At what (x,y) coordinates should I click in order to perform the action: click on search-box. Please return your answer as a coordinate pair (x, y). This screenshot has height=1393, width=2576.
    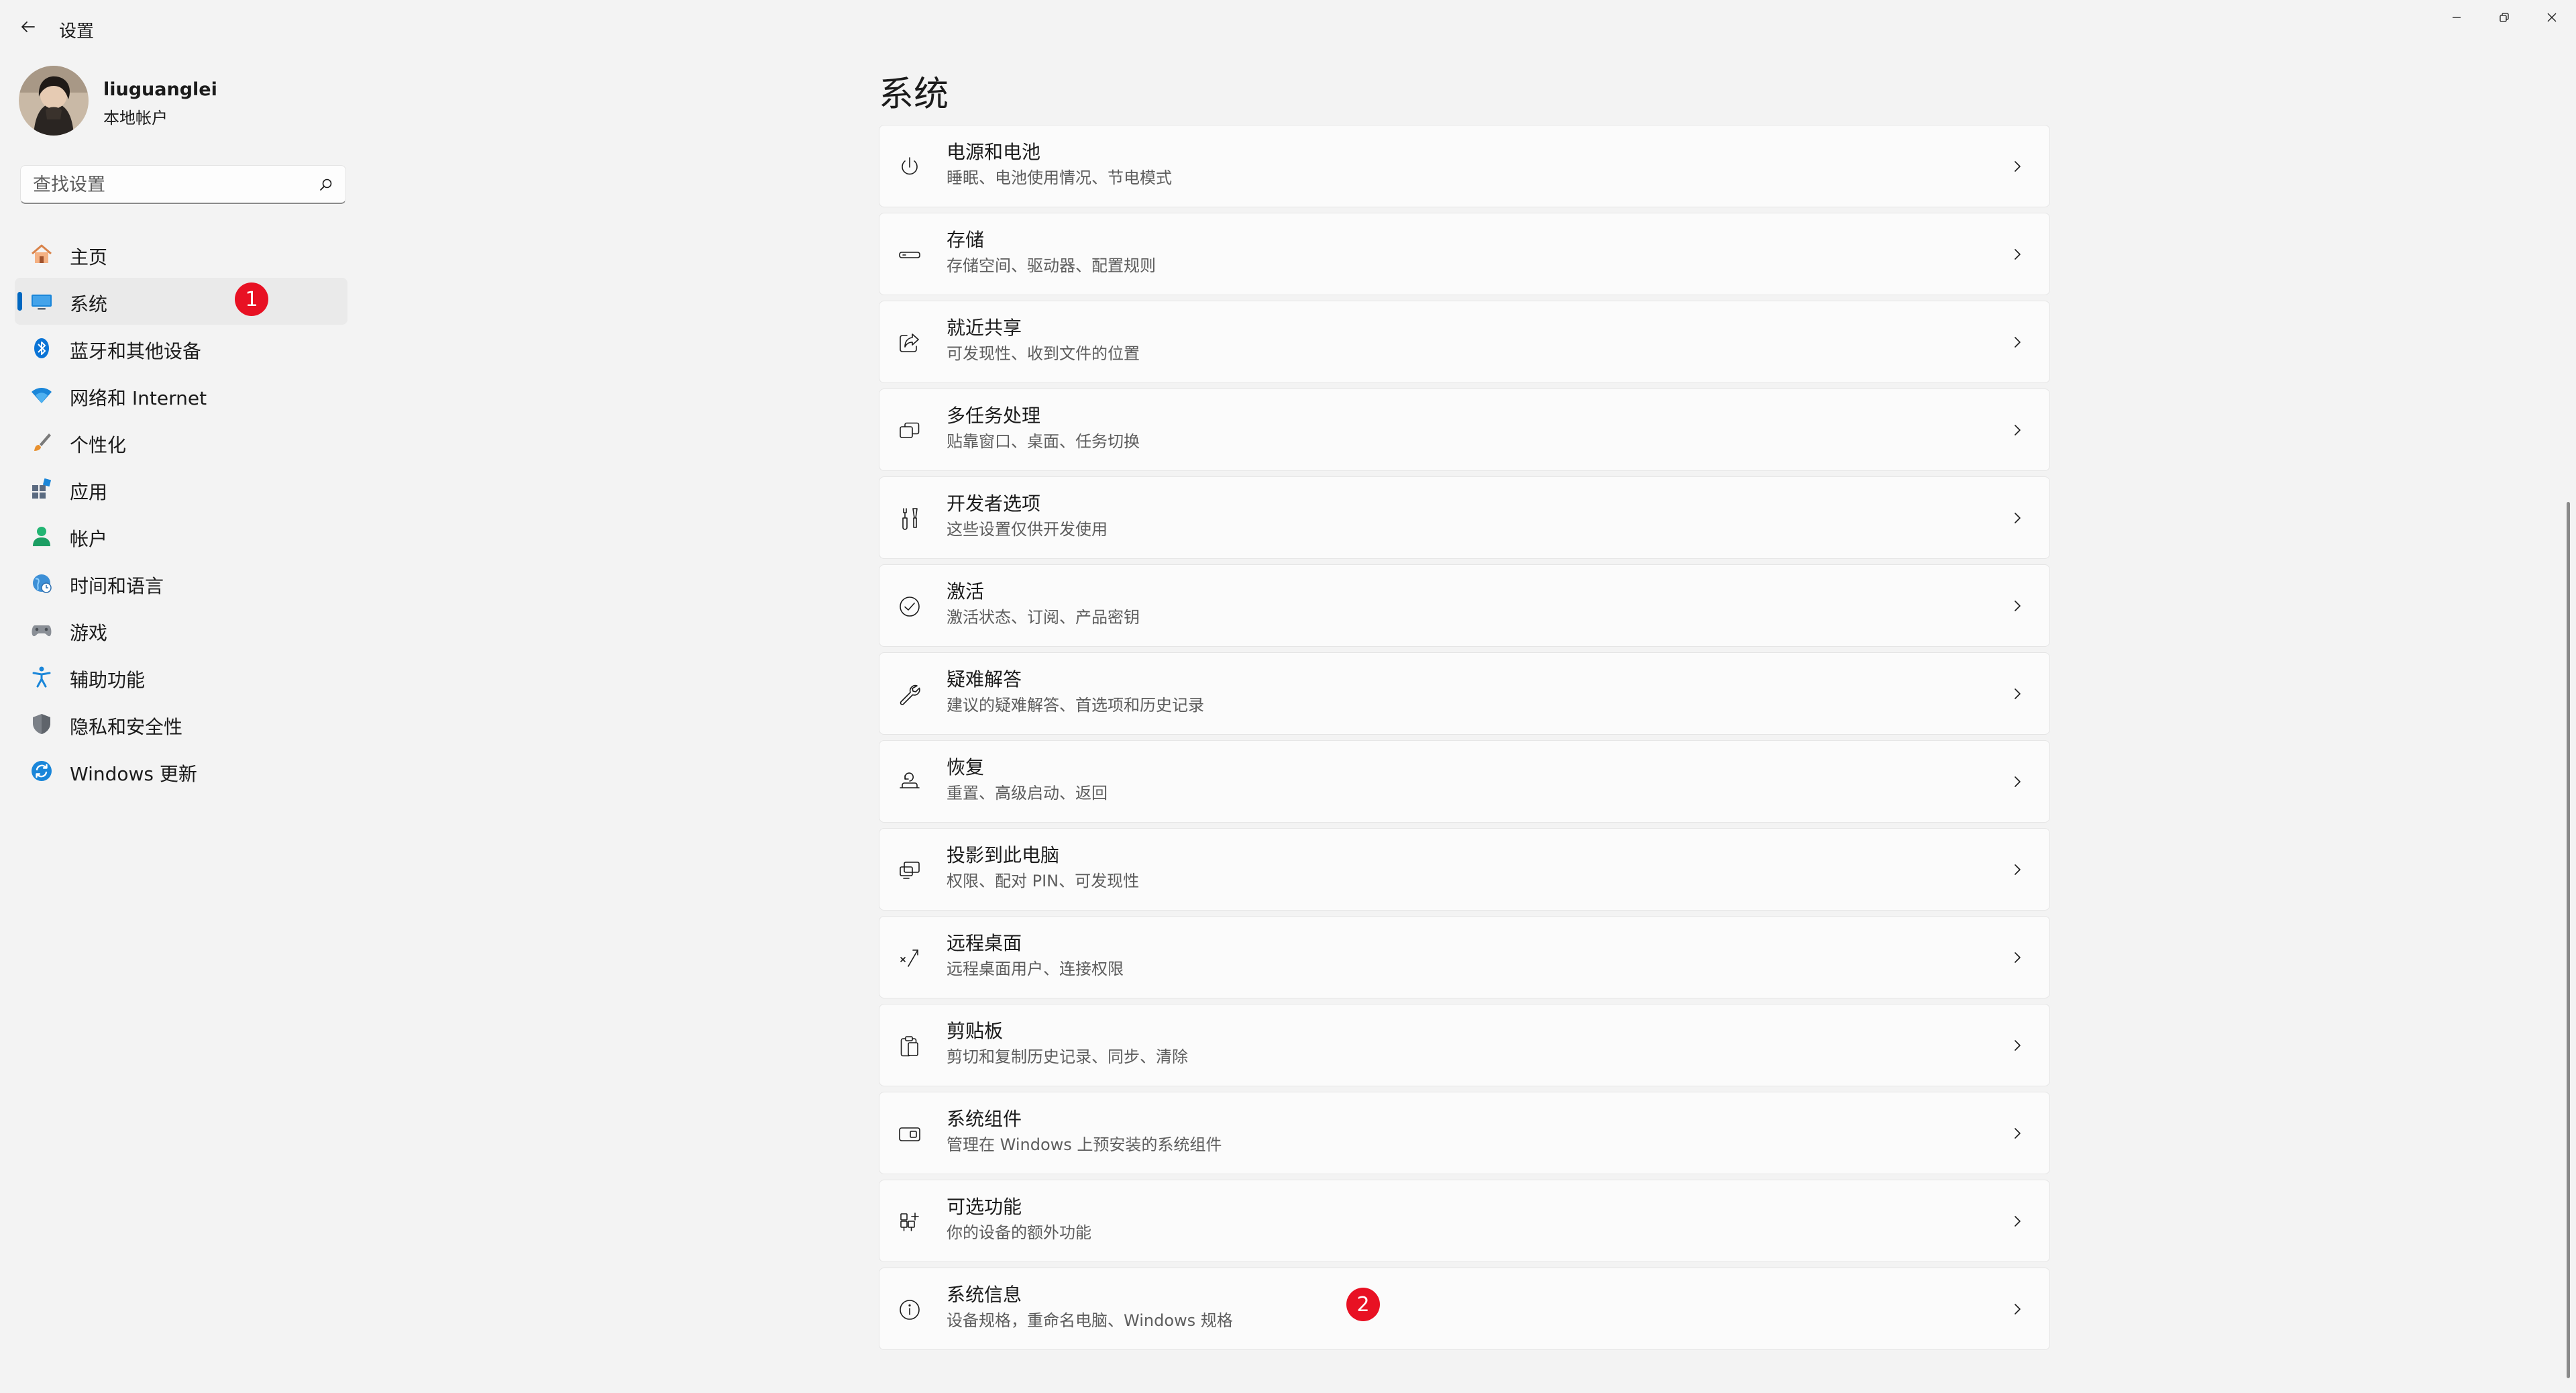
    Looking at the image, I should click on (183, 184).